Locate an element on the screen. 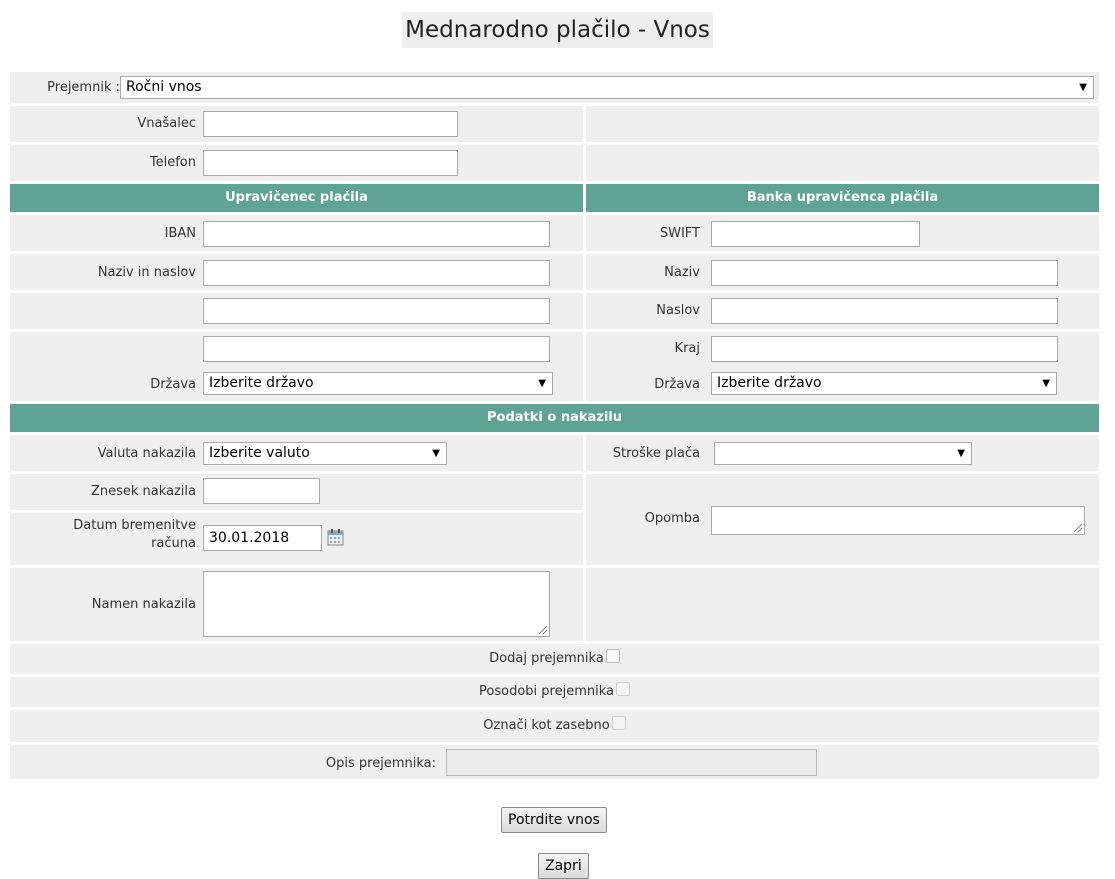 The image size is (1115, 879). page-title-wrap: Mednarodno plačilo - Vnos is located at coordinates (557, 30).